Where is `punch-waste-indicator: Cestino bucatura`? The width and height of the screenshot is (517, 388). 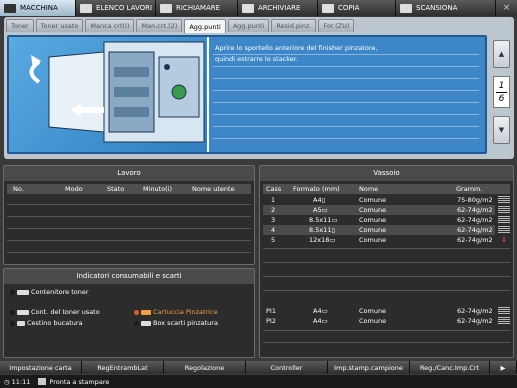
punch-waste-indicator: Cestino bucatura is located at coordinates (46, 323).